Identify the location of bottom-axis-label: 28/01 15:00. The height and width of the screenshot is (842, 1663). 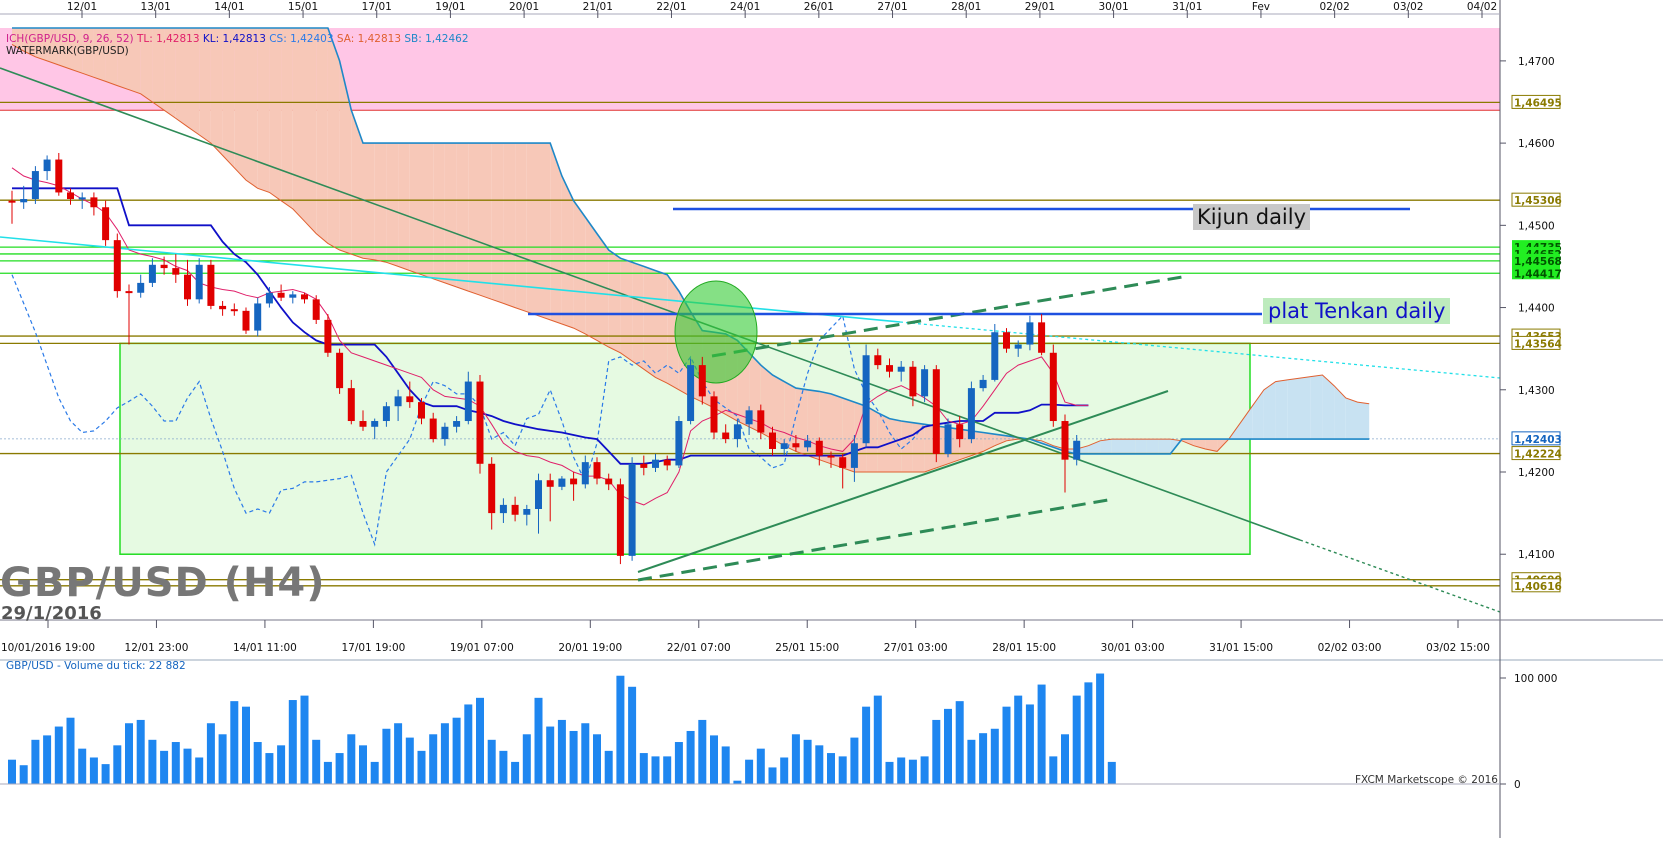
(1024, 648).